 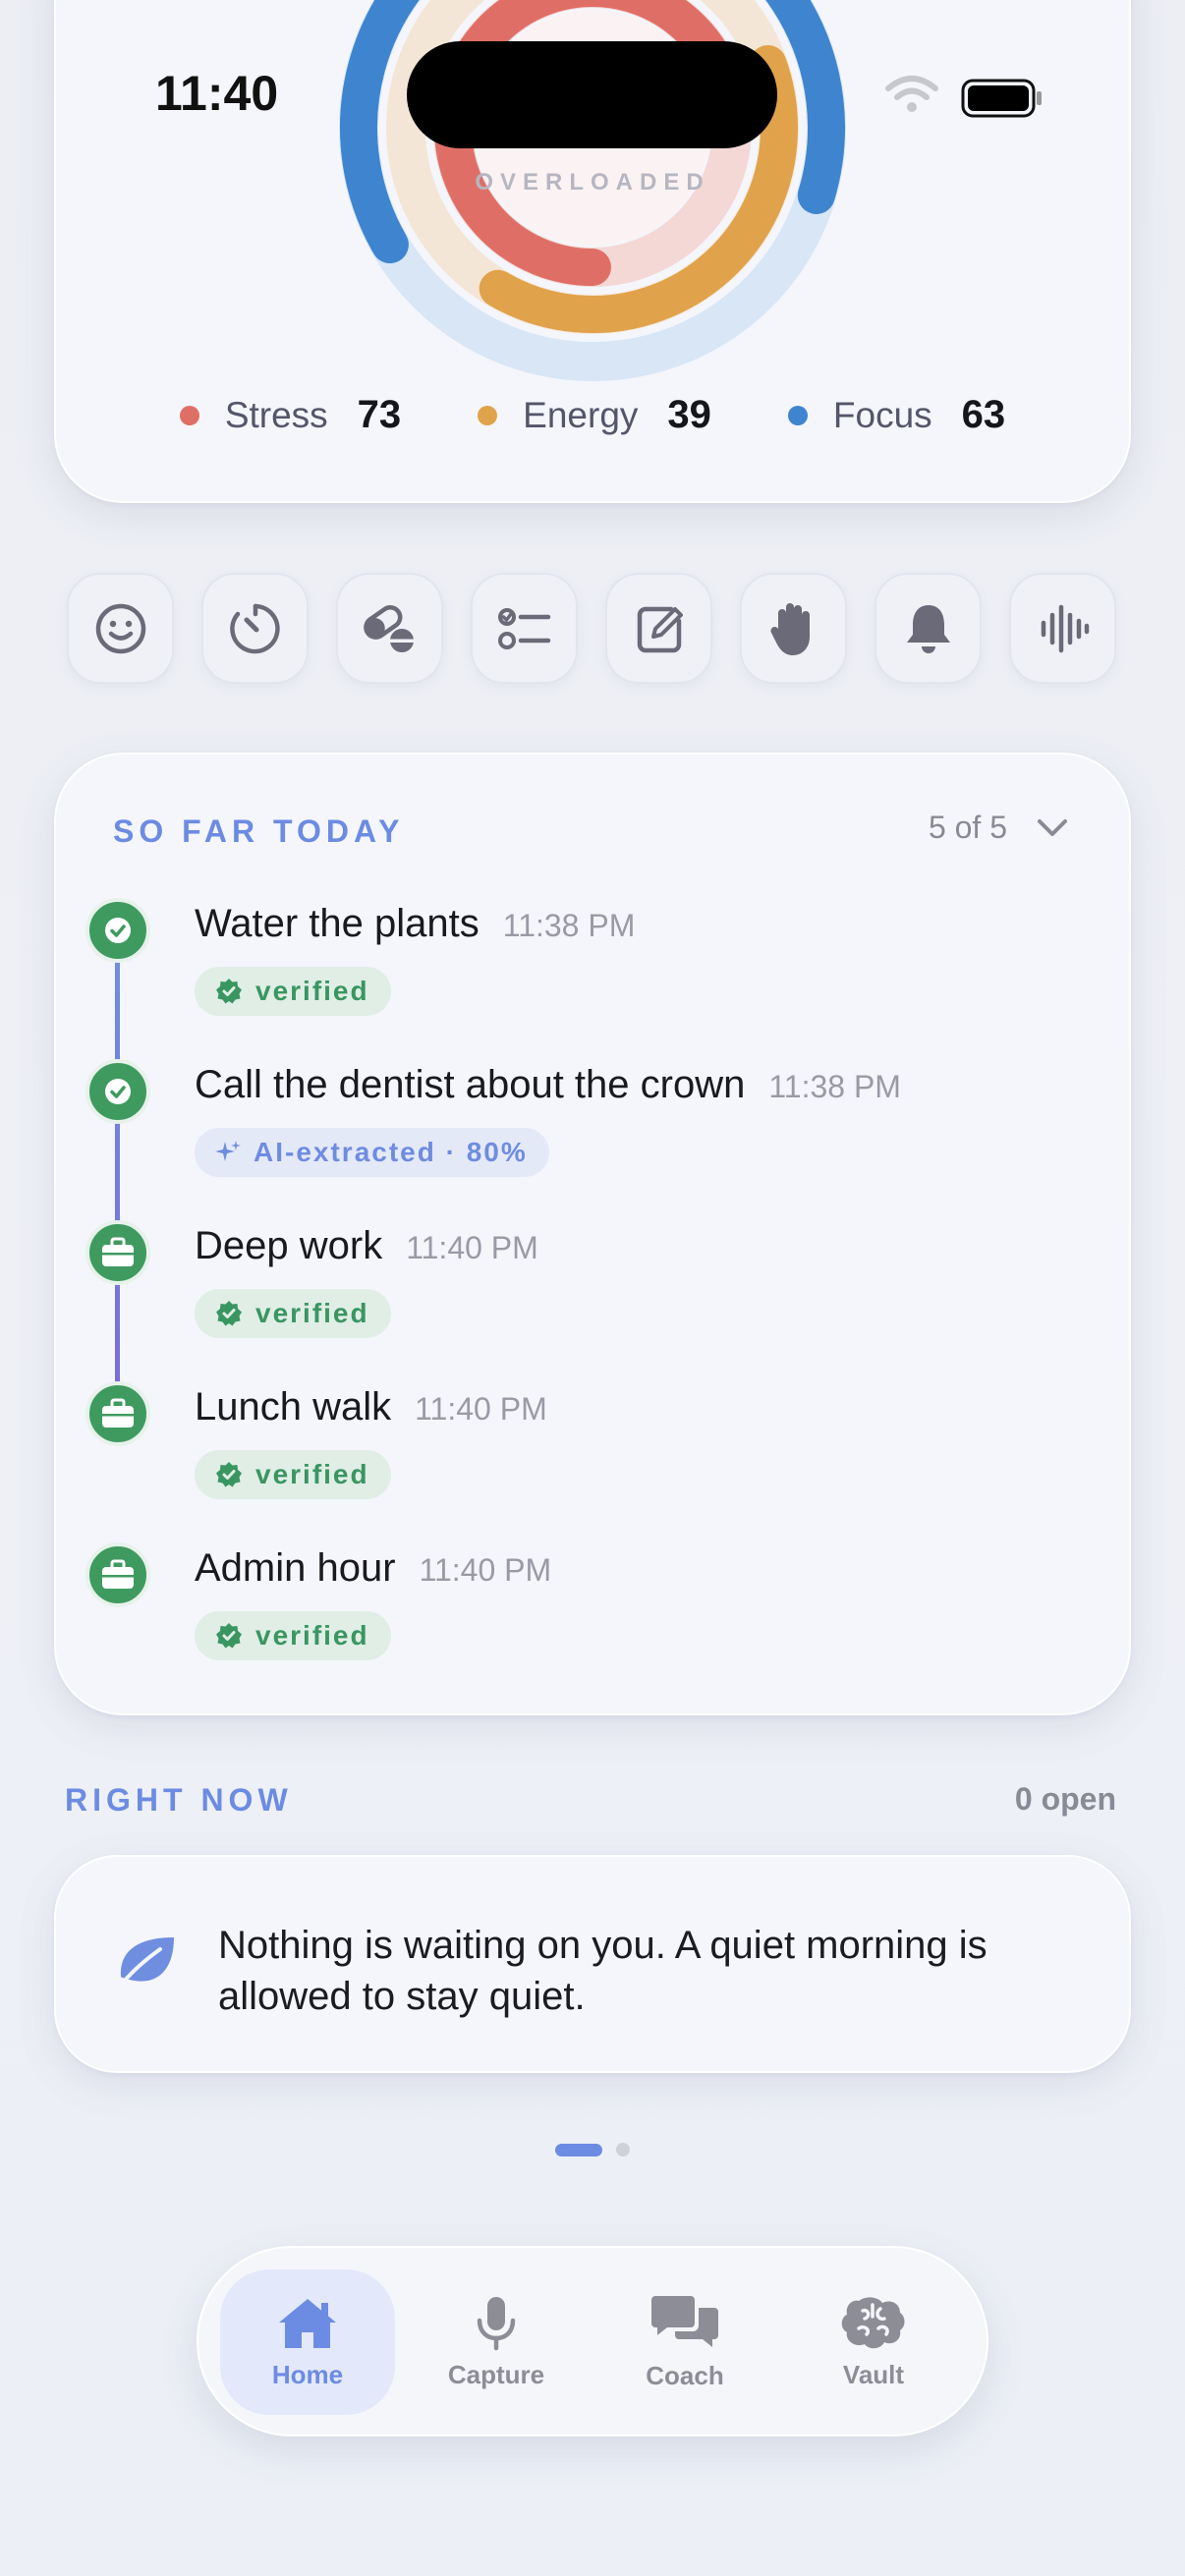 I want to click on timeline-item: Water the plants 11:38 PM verified, so click(x=596, y=971).